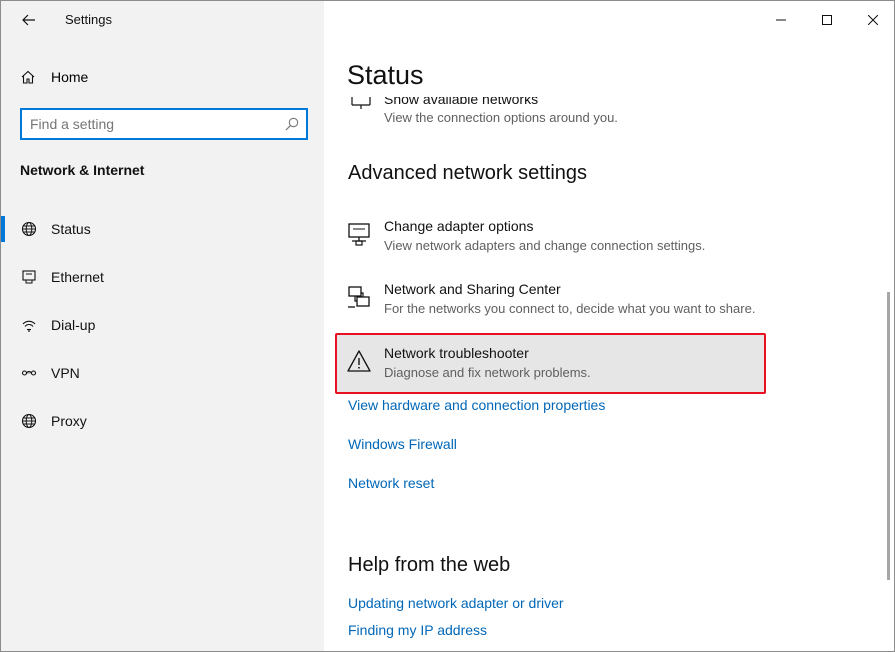  I want to click on close-icon, so click(873, 20).